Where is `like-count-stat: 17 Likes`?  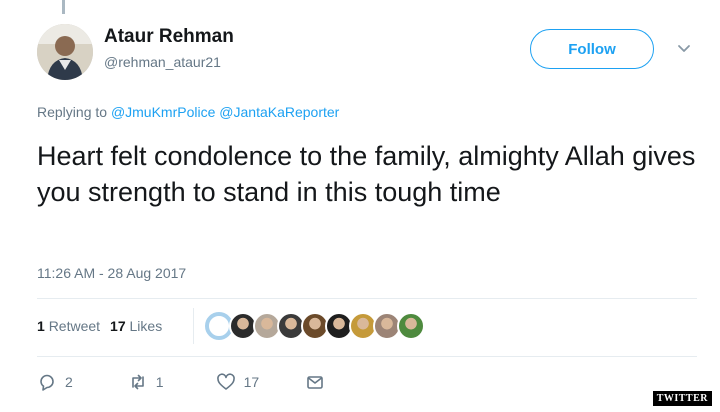 like-count-stat: 17 Likes is located at coordinates (136, 326).